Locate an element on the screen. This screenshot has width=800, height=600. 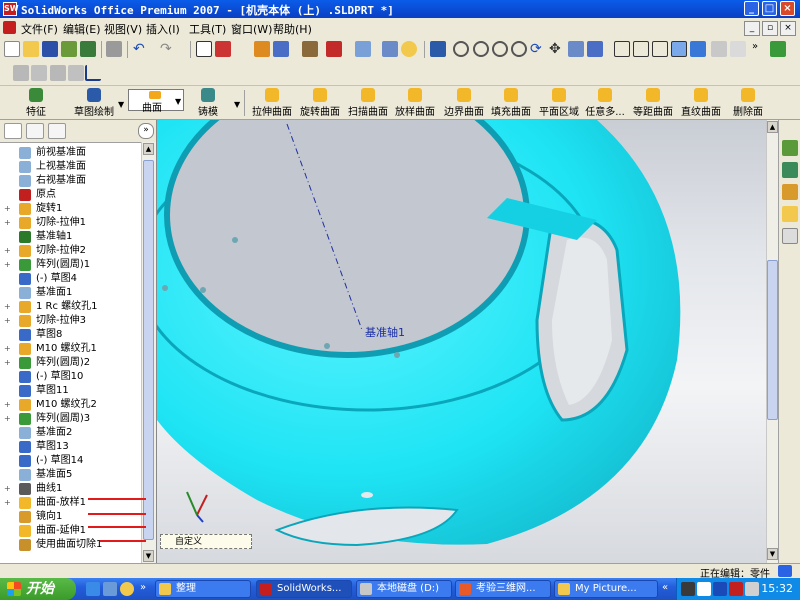
zoom-in-out-icon is located at coordinates (500, 49).